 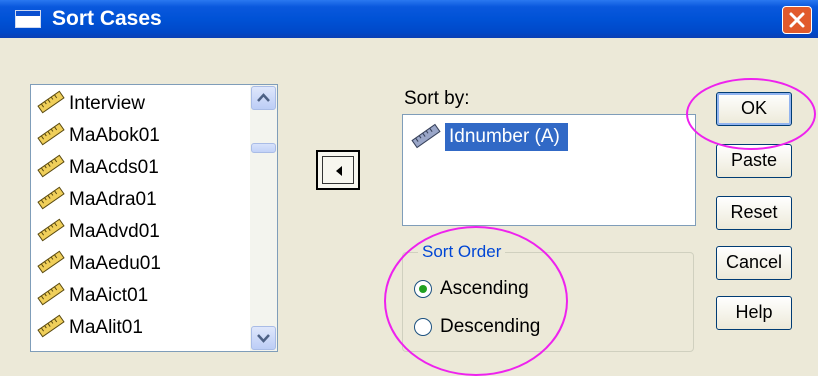 I want to click on close-button, so click(x=797, y=20).